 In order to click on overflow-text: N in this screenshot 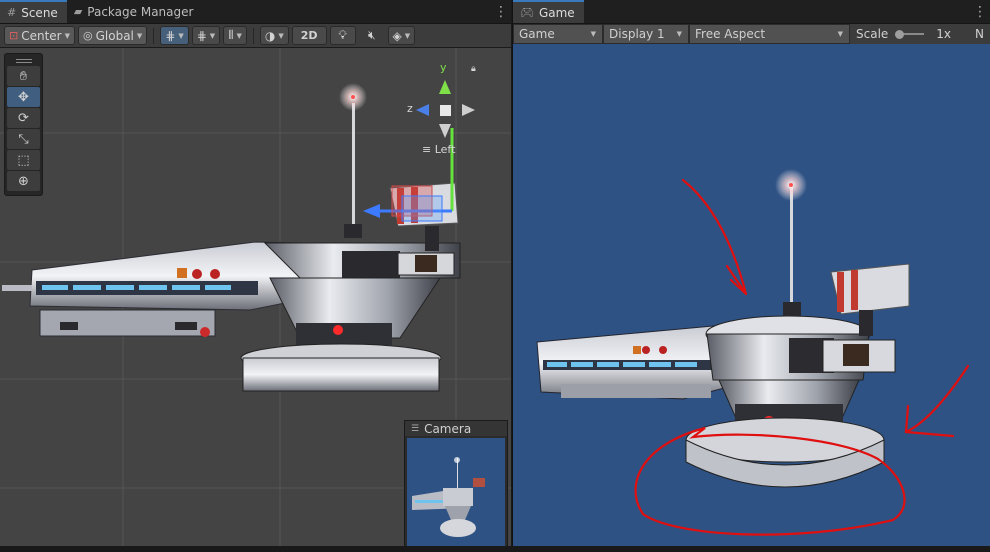, I will do `click(979, 33)`.